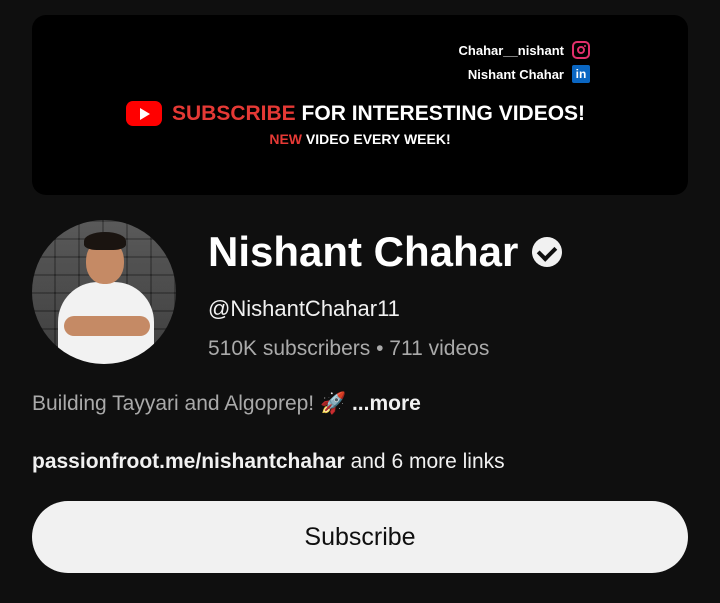  I want to click on banner-new-rest: VIDEO EVERY WEEK!, so click(378, 139).